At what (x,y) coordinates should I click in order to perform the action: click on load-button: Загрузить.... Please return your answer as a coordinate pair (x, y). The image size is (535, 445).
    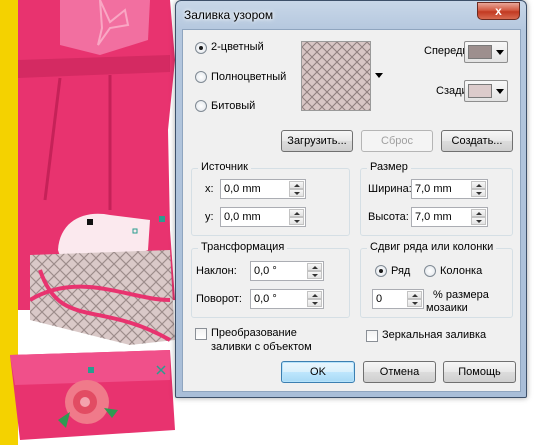
    Looking at the image, I should click on (317, 141).